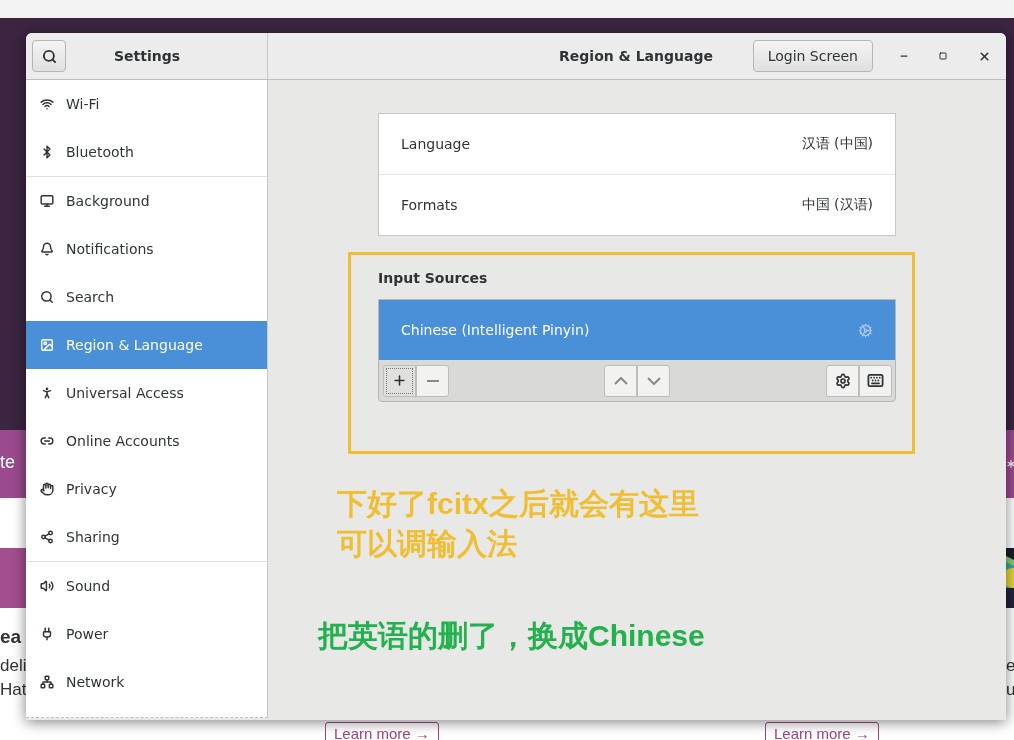 Image resolution: width=1014 pixels, height=740 pixels. What do you see at coordinates (146, 634) in the screenshot?
I see `sidebar-item: Power` at bounding box center [146, 634].